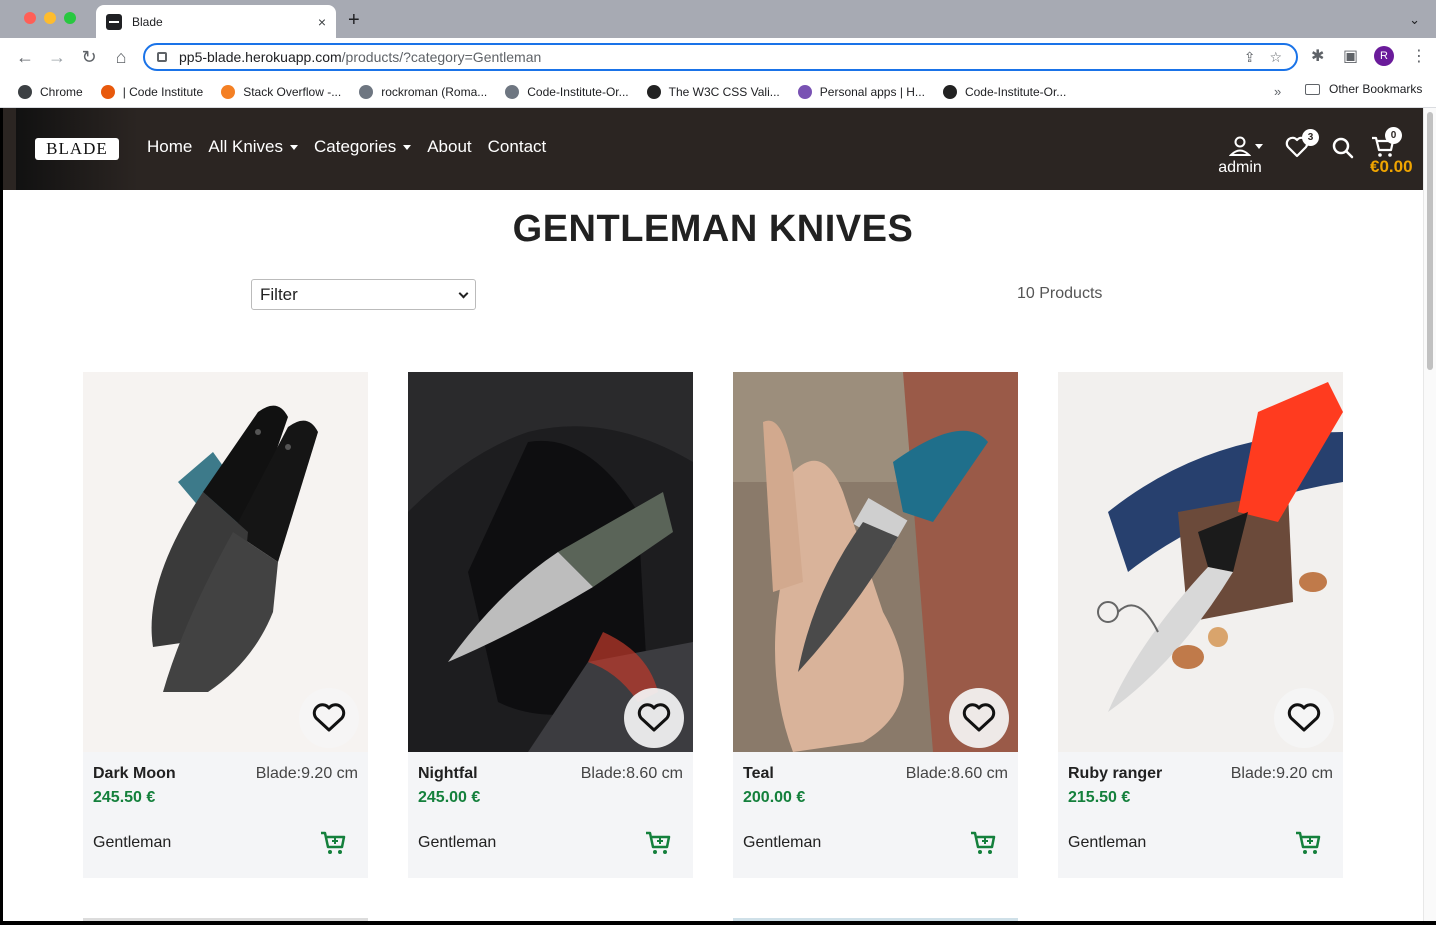 Image resolution: width=1436 pixels, height=925 pixels. What do you see at coordinates (124, 797) in the screenshot?
I see `product-price: 245.50 €` at bounding box center [124, 797].